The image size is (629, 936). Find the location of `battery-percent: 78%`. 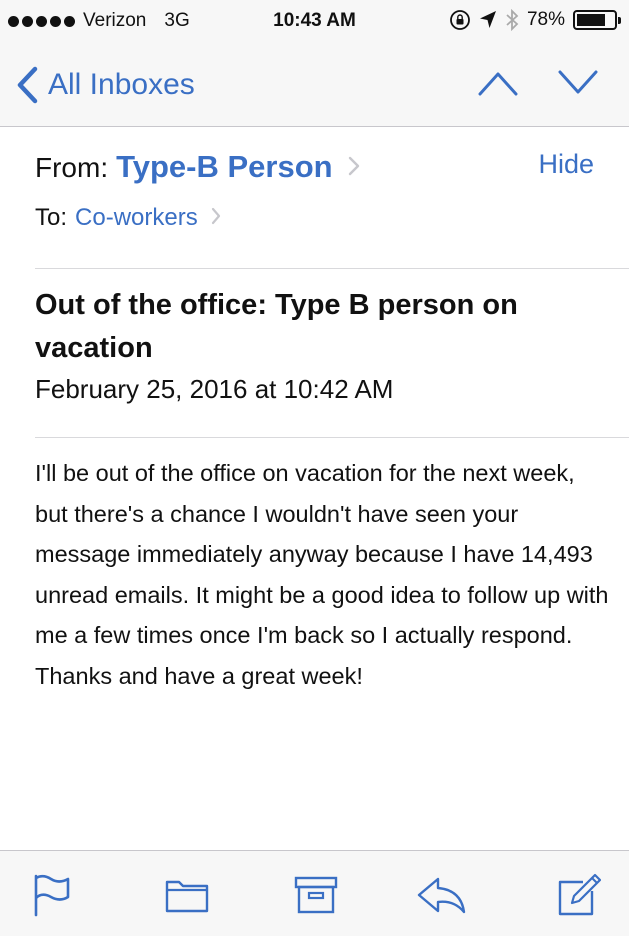

battery-percent: 78% is located at coordinates (545, 19).